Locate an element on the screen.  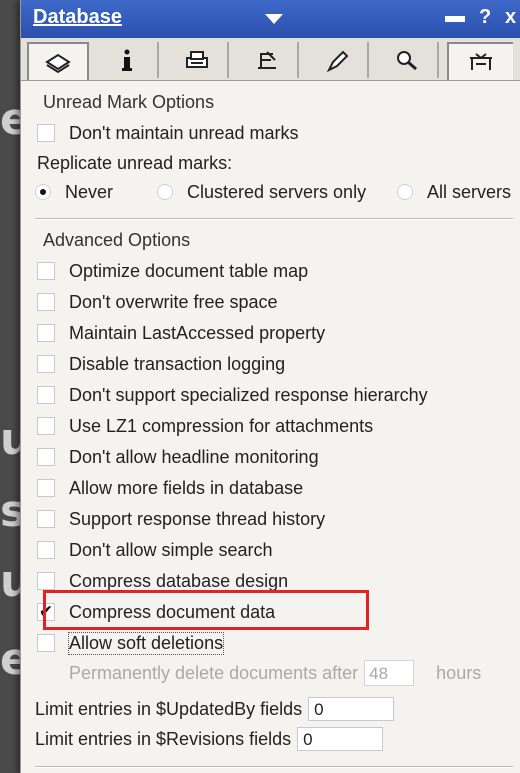
option-more-fields: Allow more fields in database is located at coordinates (170, 488).